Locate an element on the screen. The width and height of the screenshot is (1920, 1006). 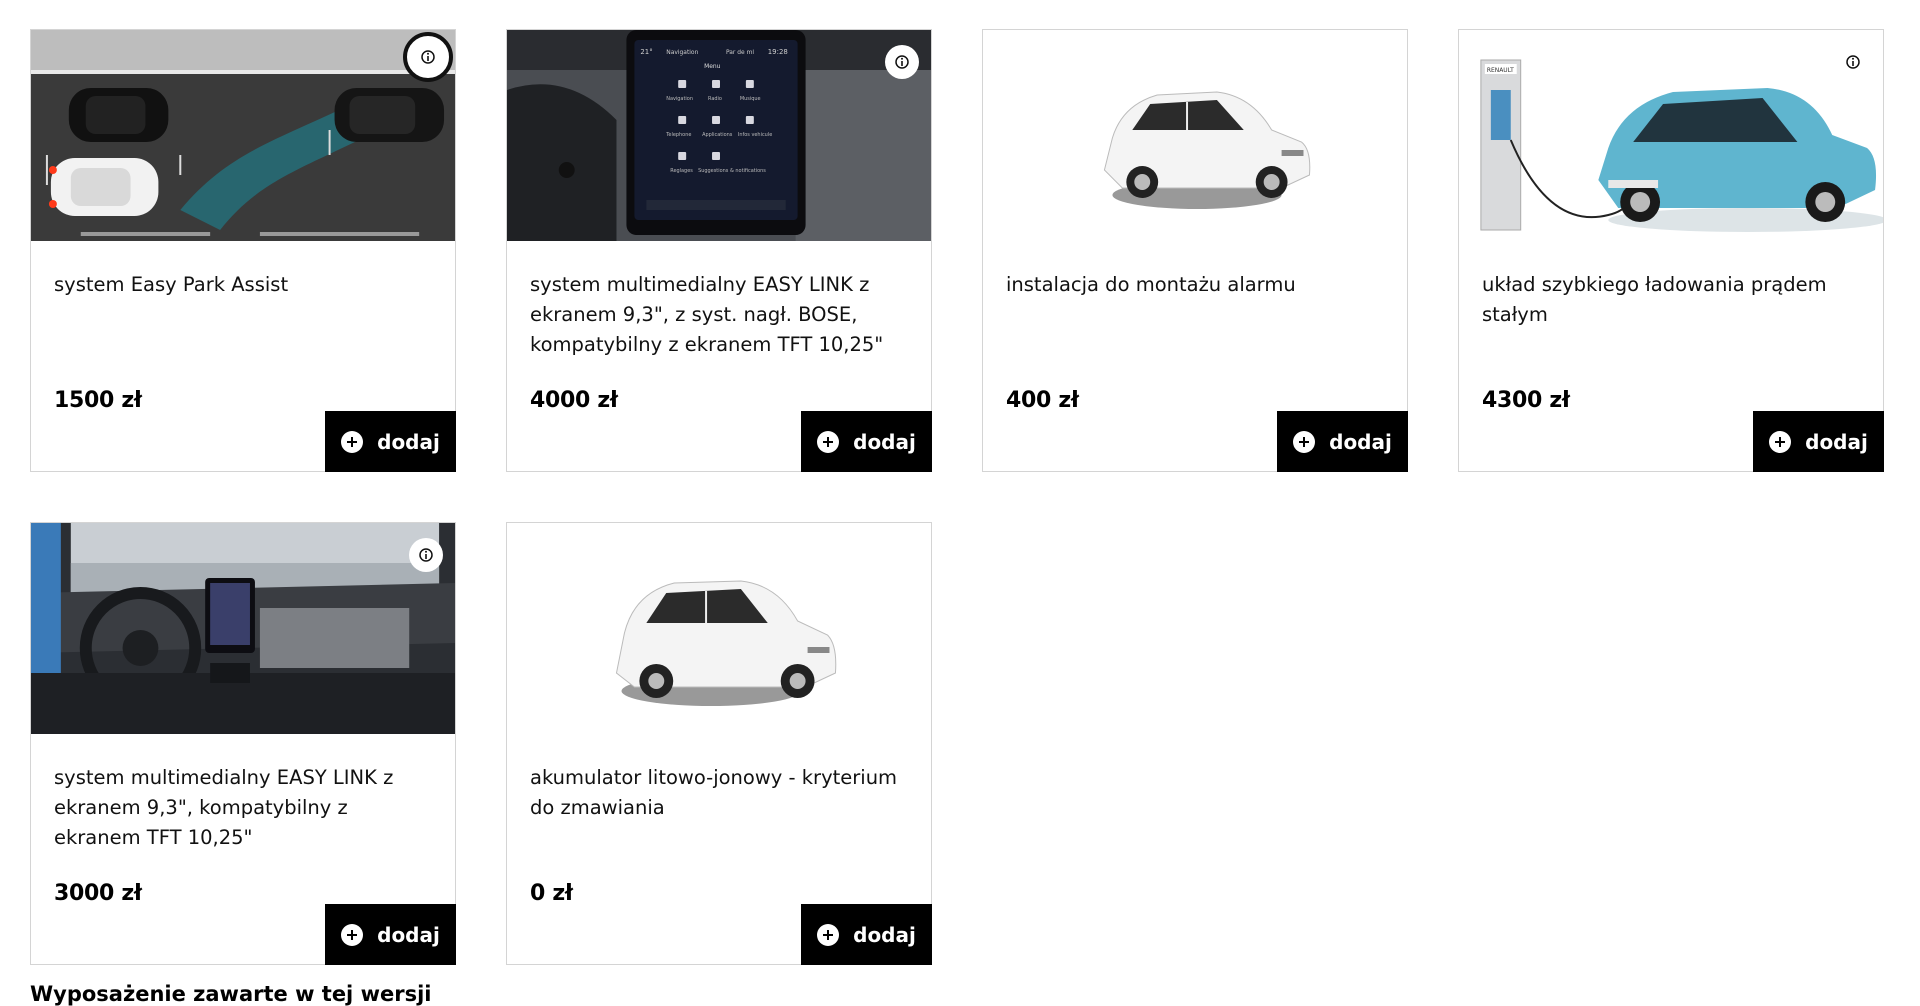
card-title: system Easy Park Assist is located at coordinates (171, 284).